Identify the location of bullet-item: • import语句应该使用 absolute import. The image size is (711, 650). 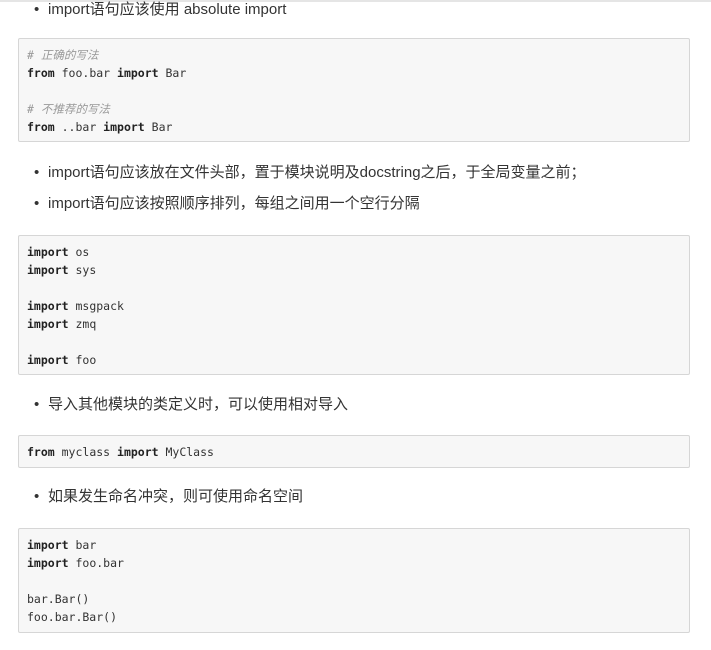
(160, 10).